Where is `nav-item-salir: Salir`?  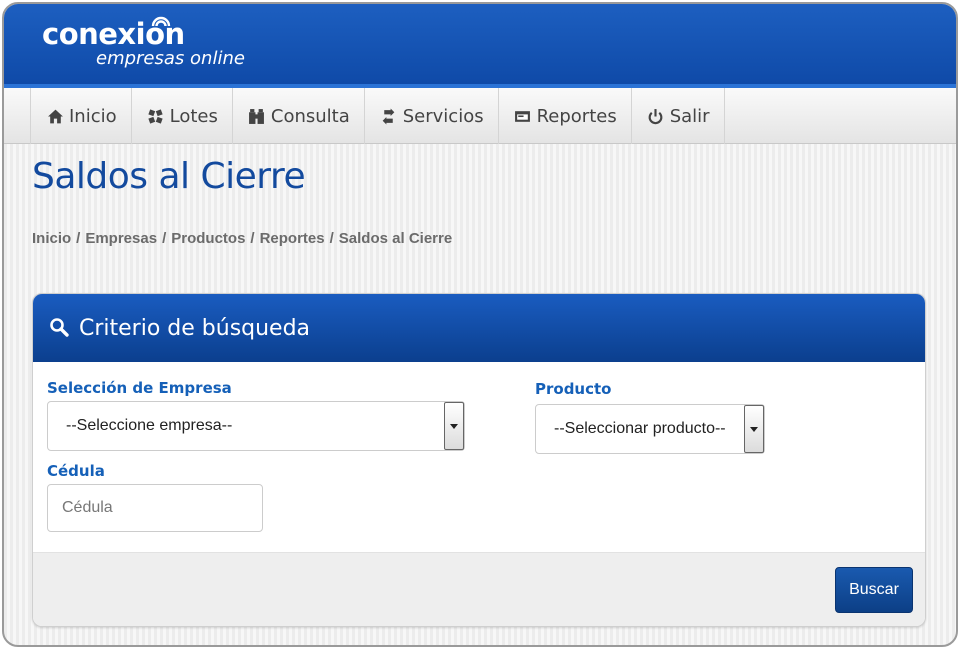 nav-item-salir: Salir is located at coordinates (678, 116).